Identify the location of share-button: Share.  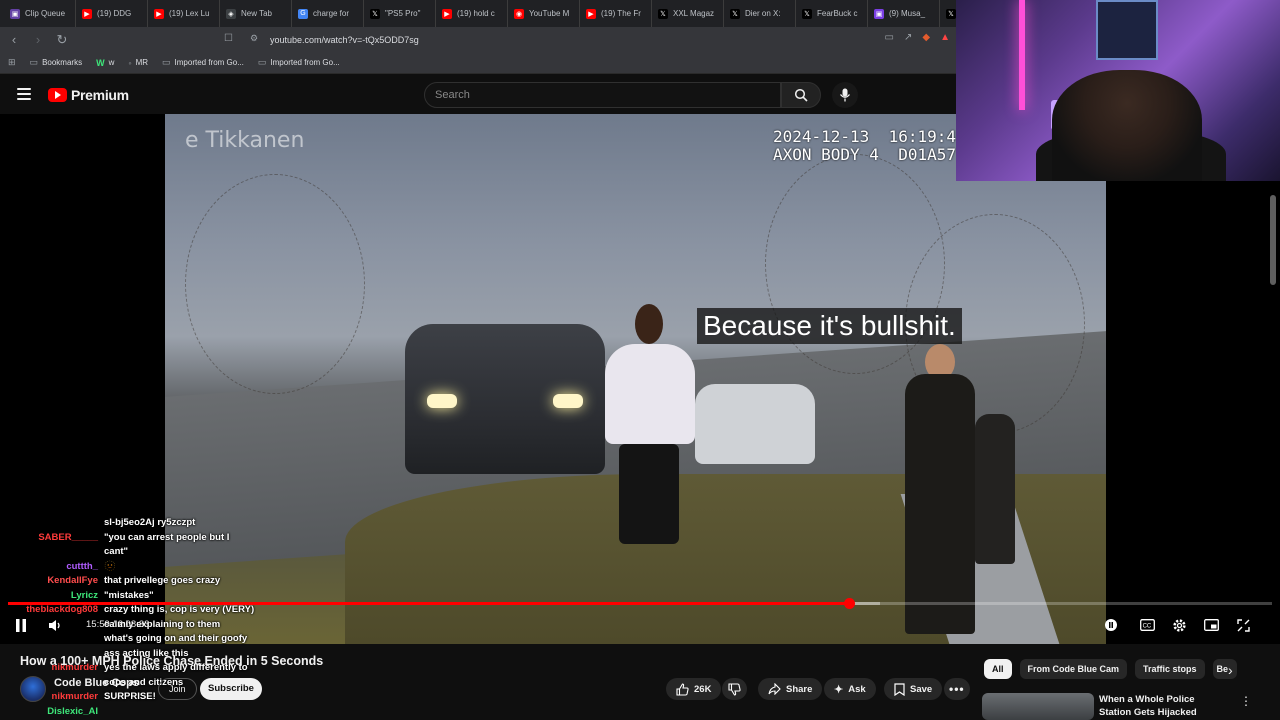
(790, 689).